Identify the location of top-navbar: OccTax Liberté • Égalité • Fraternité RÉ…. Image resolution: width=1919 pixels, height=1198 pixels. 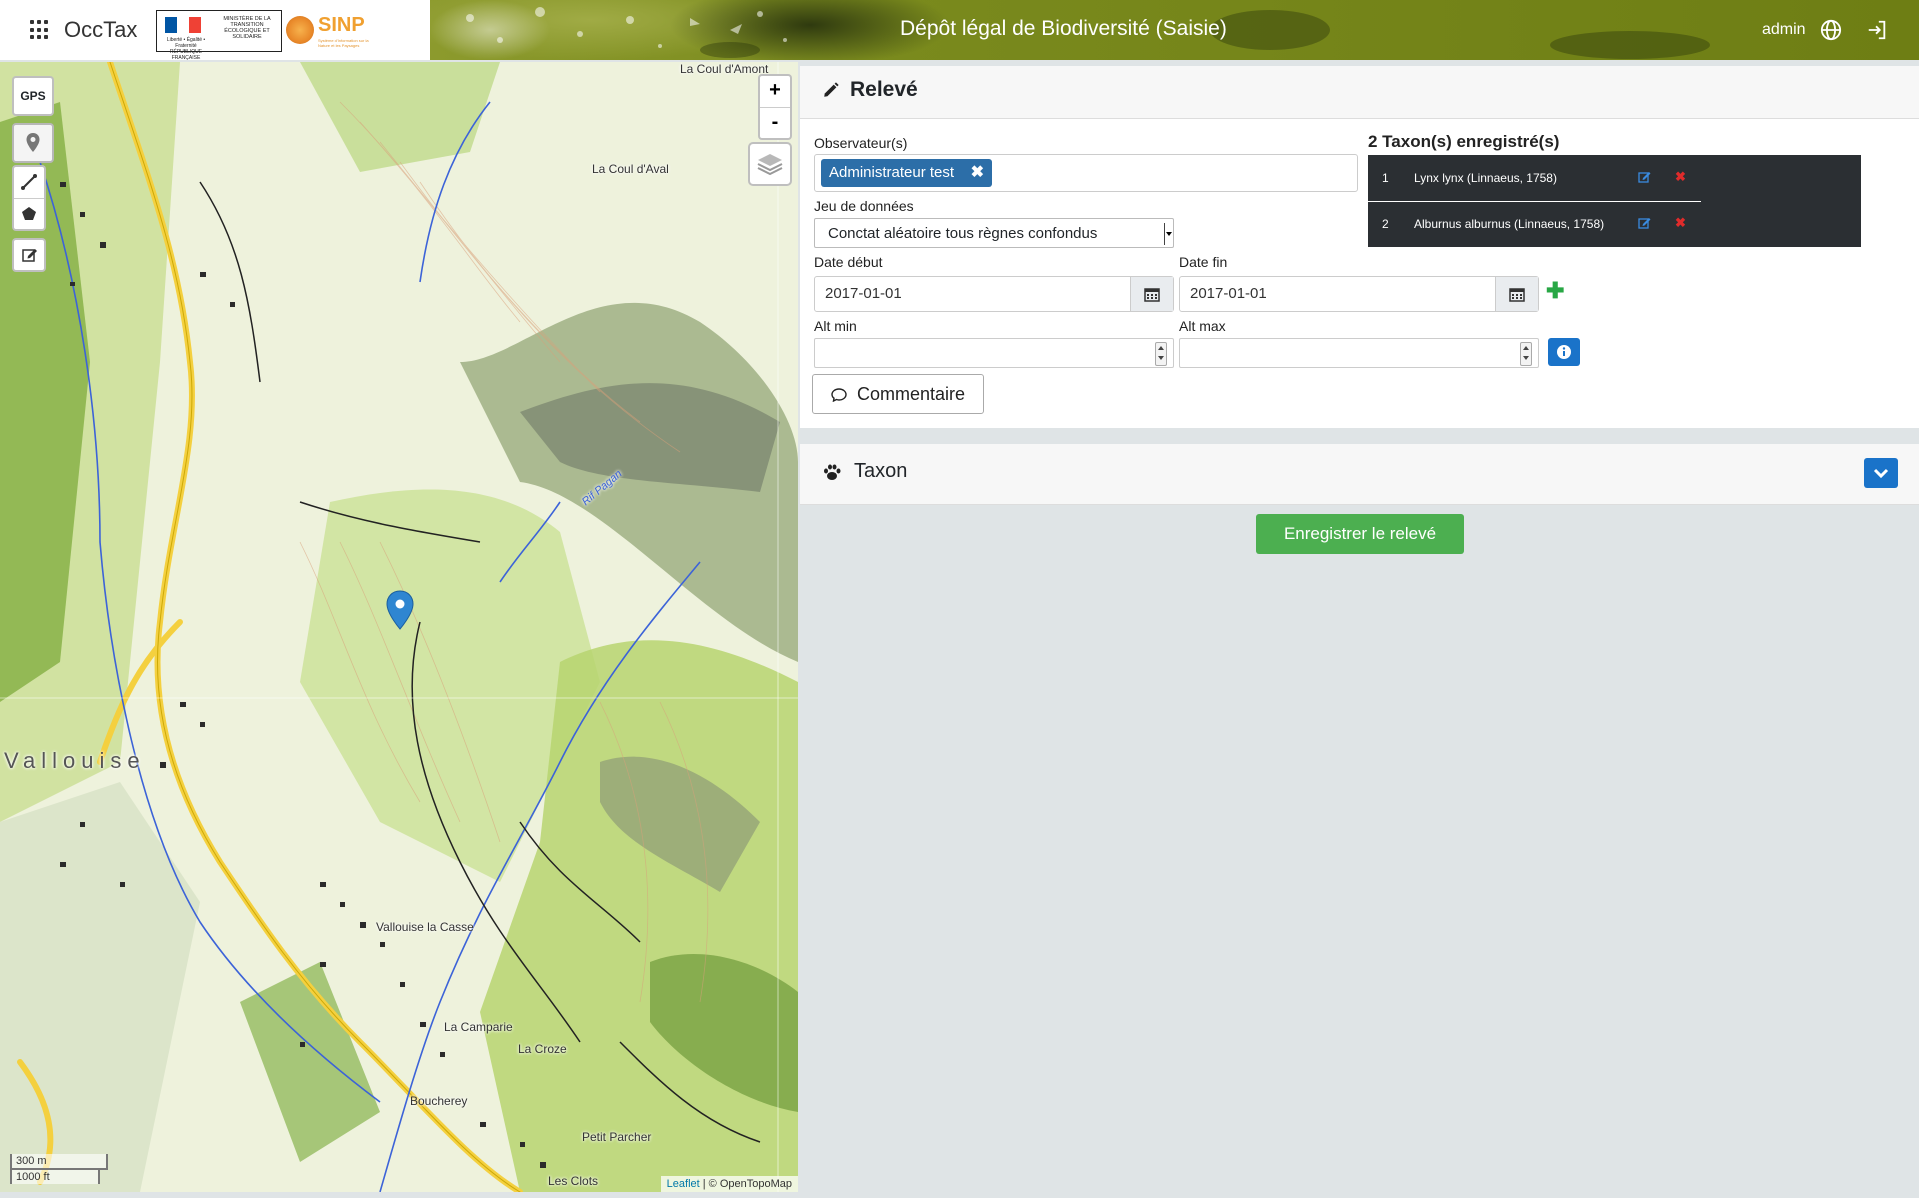
(959, 30).